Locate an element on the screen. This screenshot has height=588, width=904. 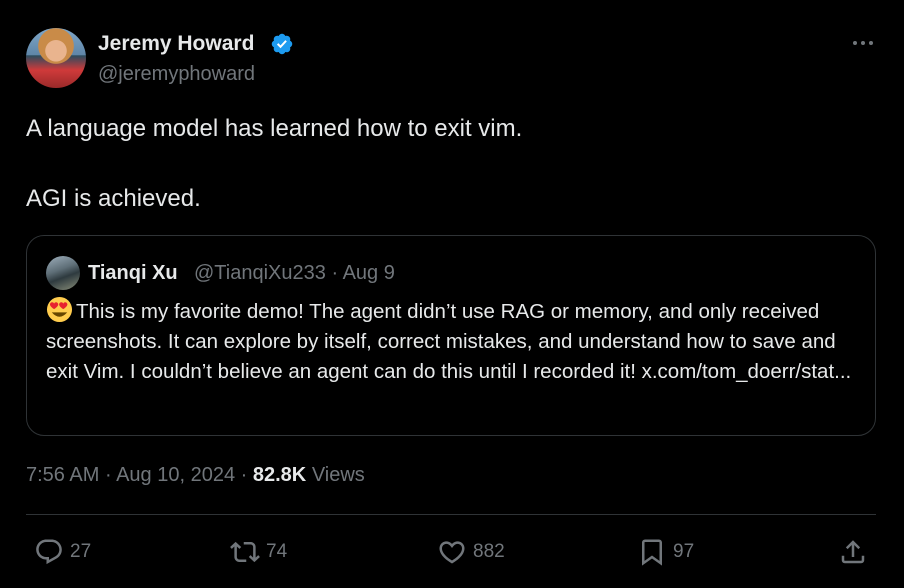
quoted-author-handle: @TianqiXu233 is located at coordinates (260, 273).